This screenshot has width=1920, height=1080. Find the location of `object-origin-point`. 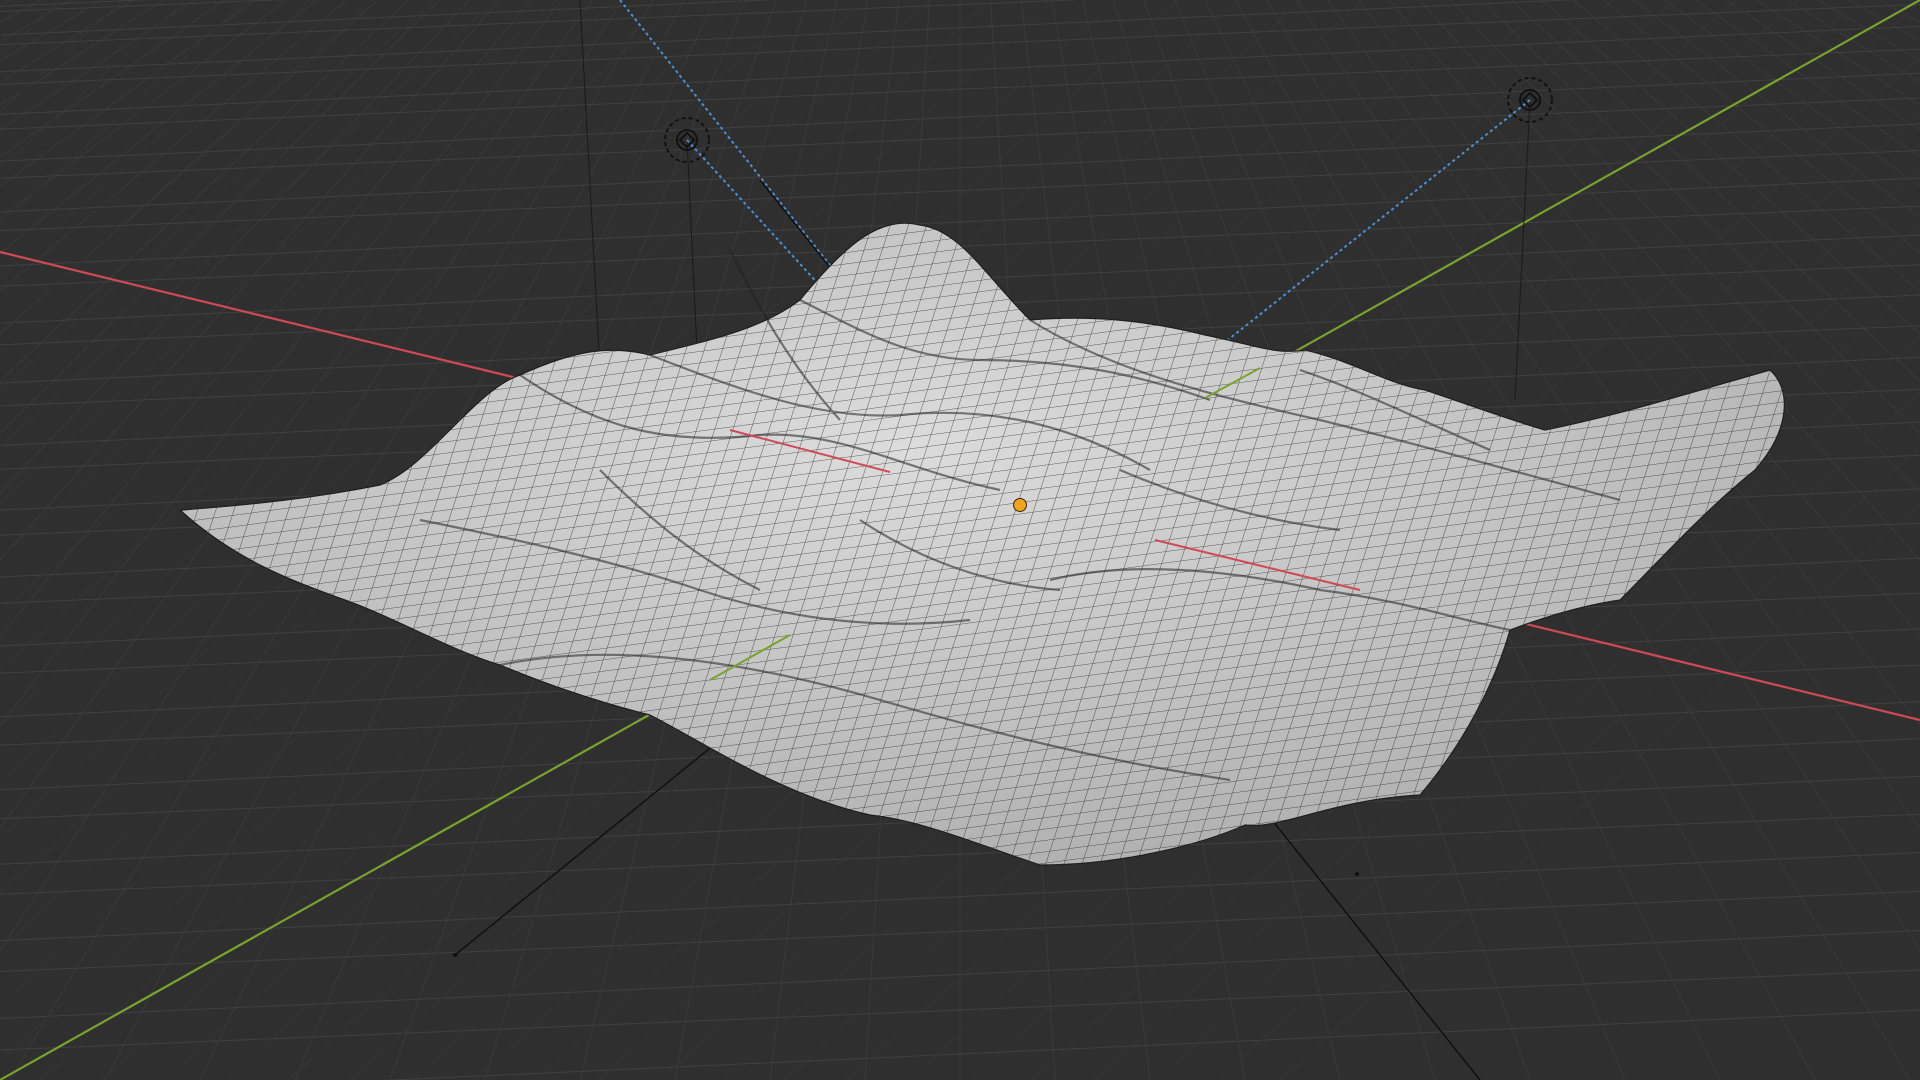

object-origin-point is located at coordinates (1020, 505).